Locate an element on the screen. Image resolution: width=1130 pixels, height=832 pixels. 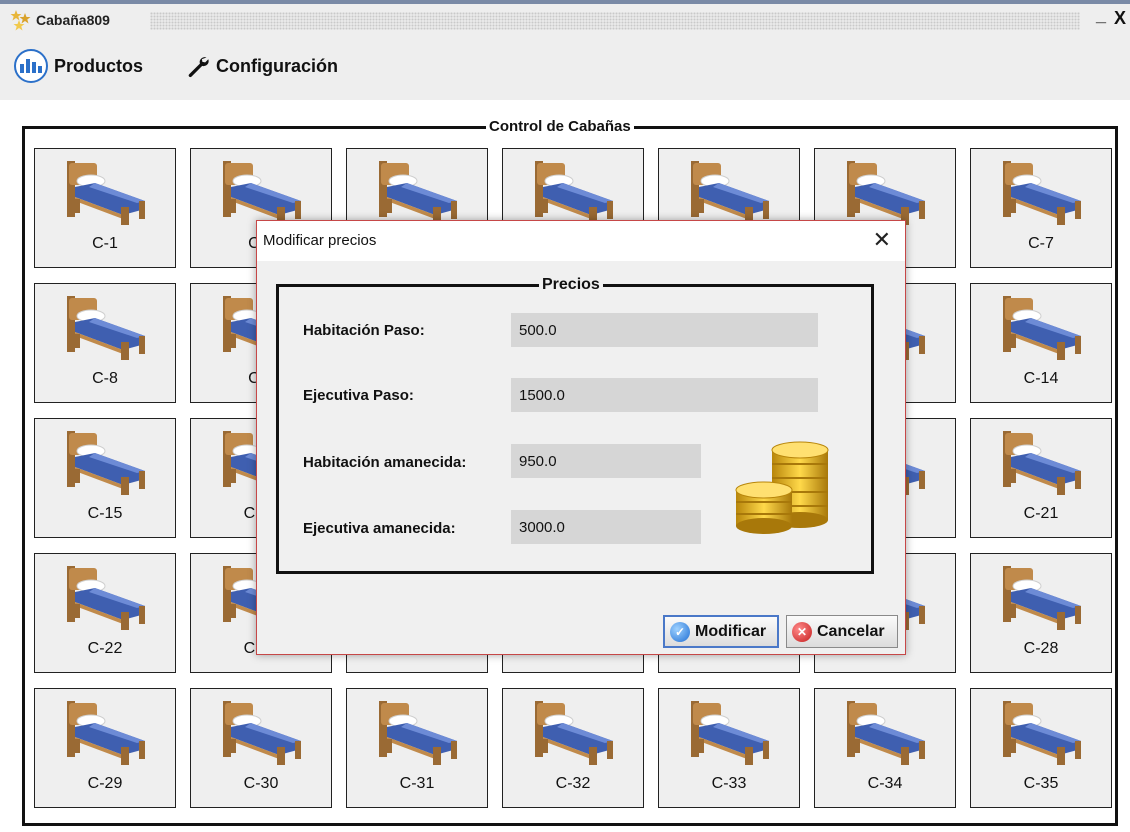
cabin-button: C-29 is located at coordinates (105, 748).